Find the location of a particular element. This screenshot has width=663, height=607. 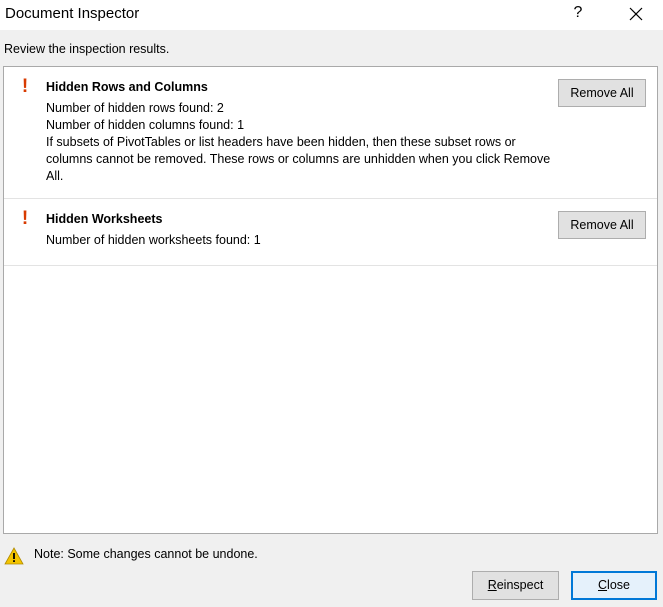

reinspect-button: Reinspect is located at coordinates (515, 585).